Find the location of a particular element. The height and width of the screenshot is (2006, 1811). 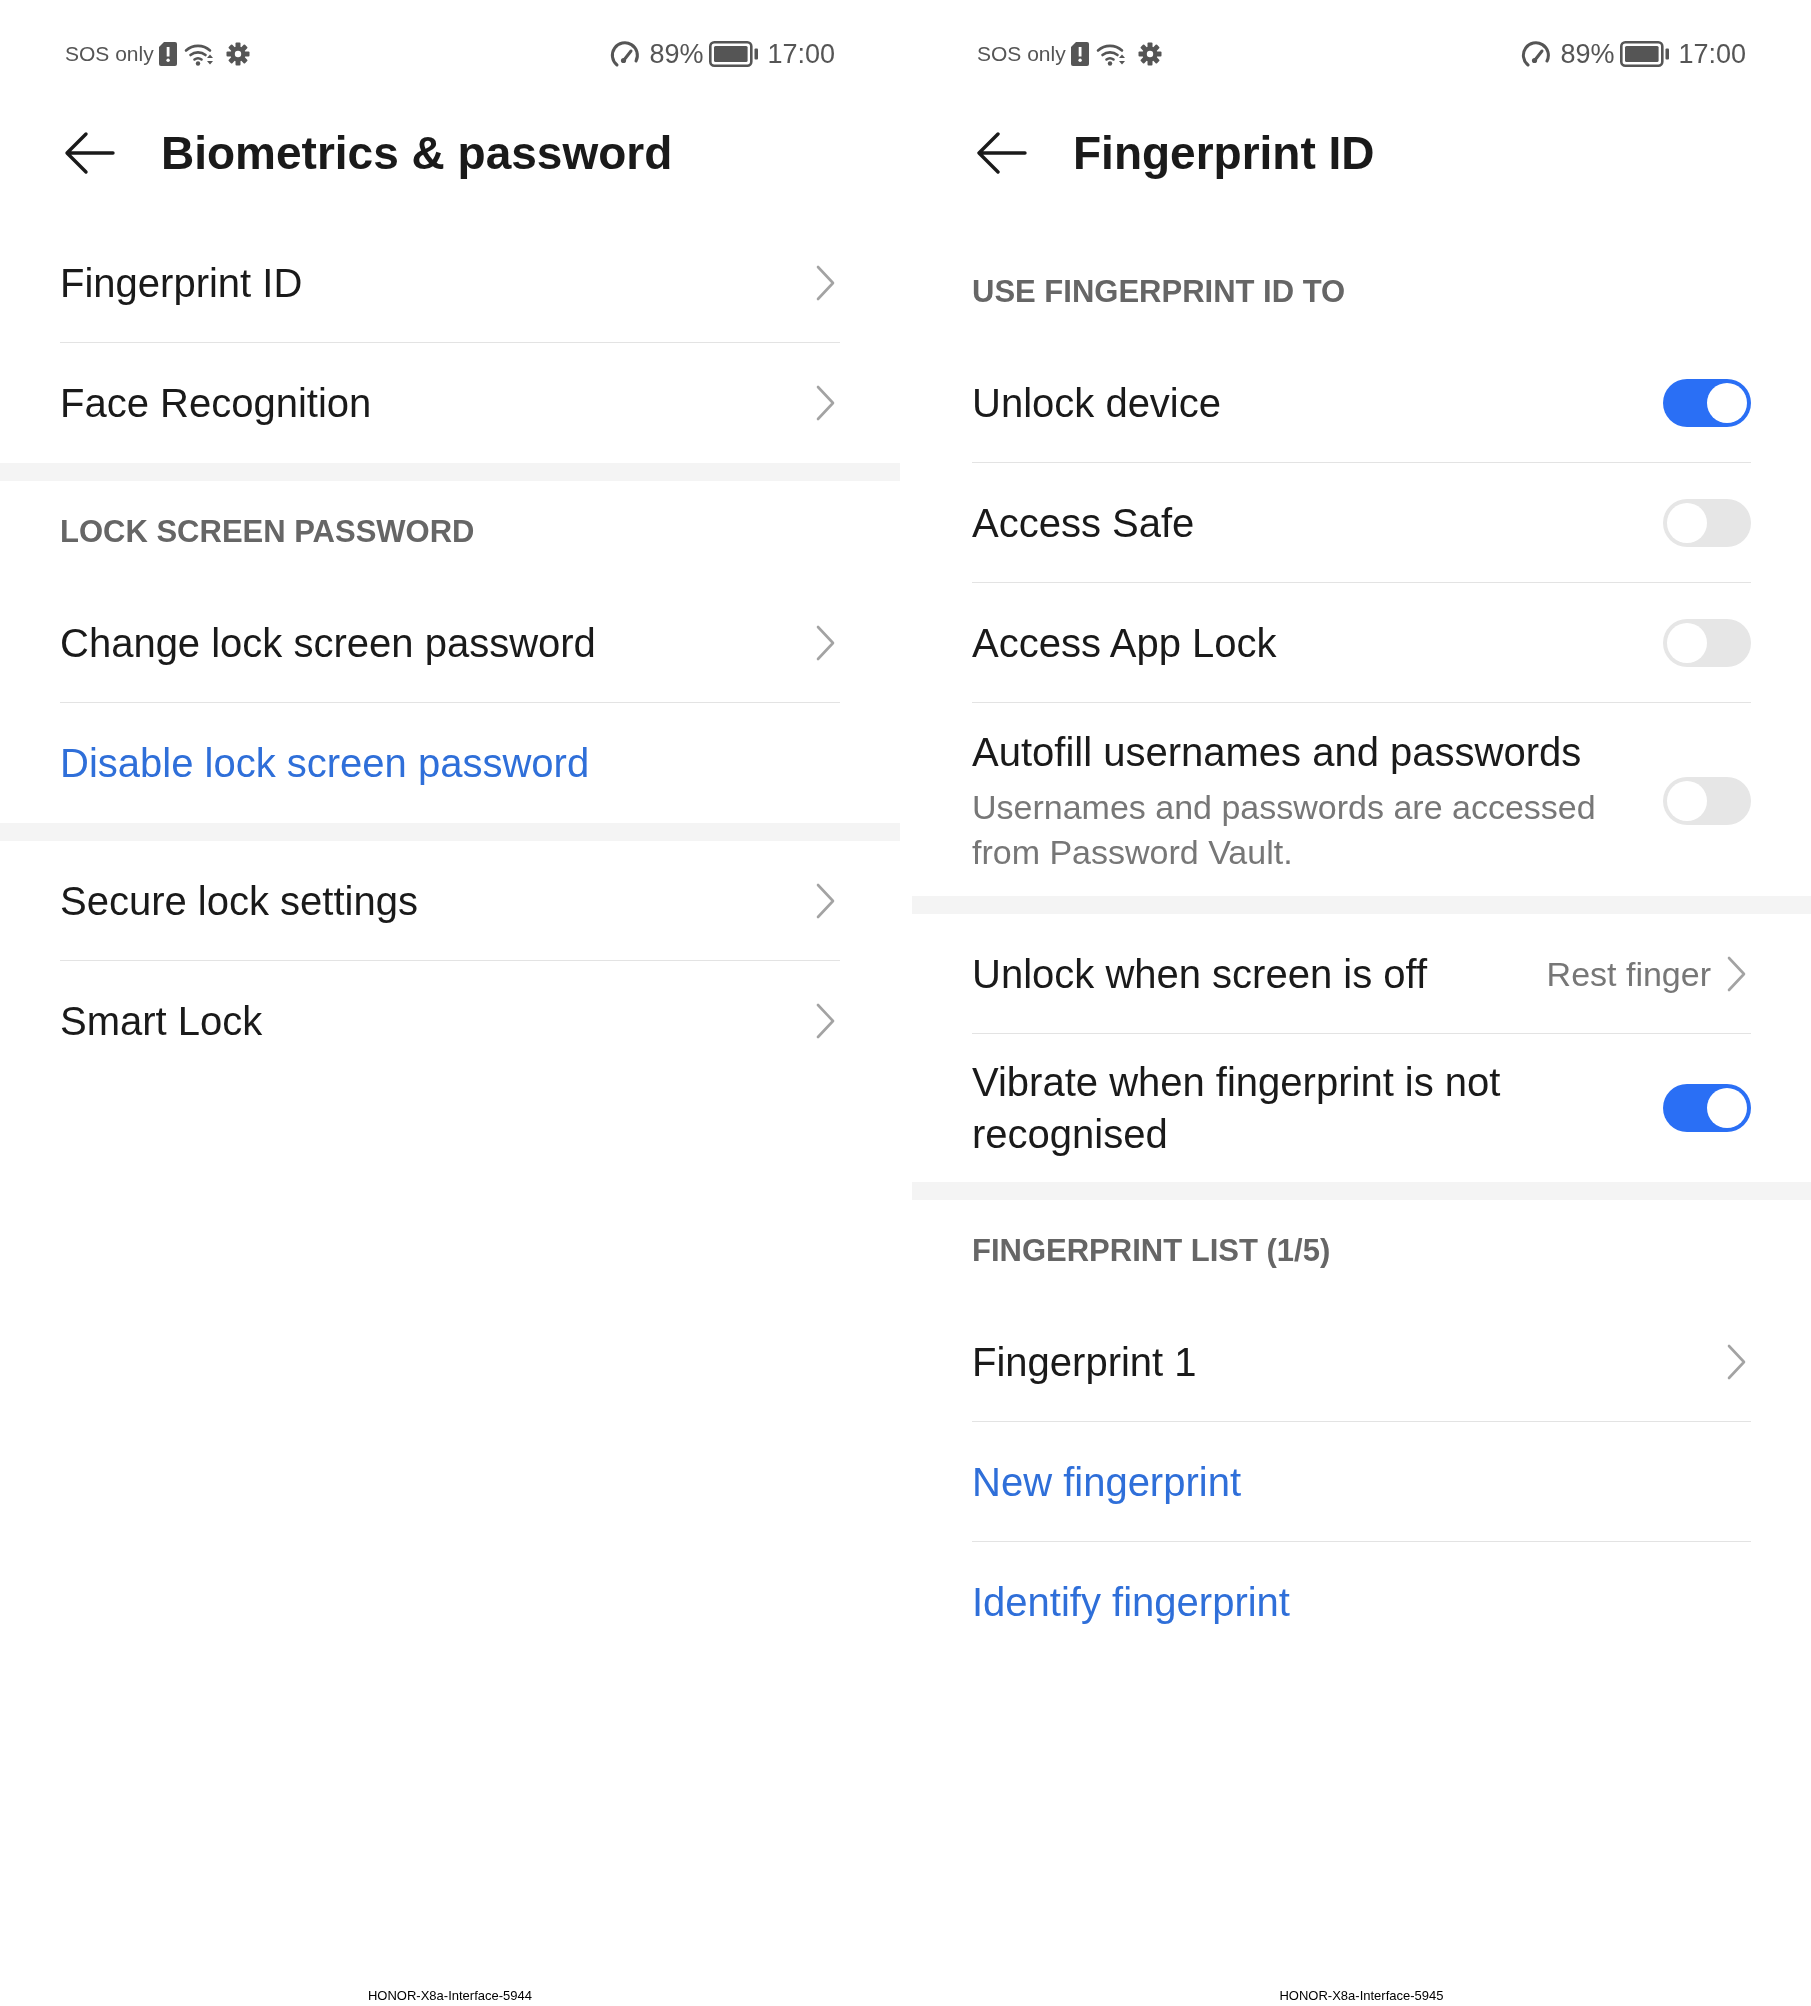

page-title: Biometrics & password is located at coordinates (417, 153).